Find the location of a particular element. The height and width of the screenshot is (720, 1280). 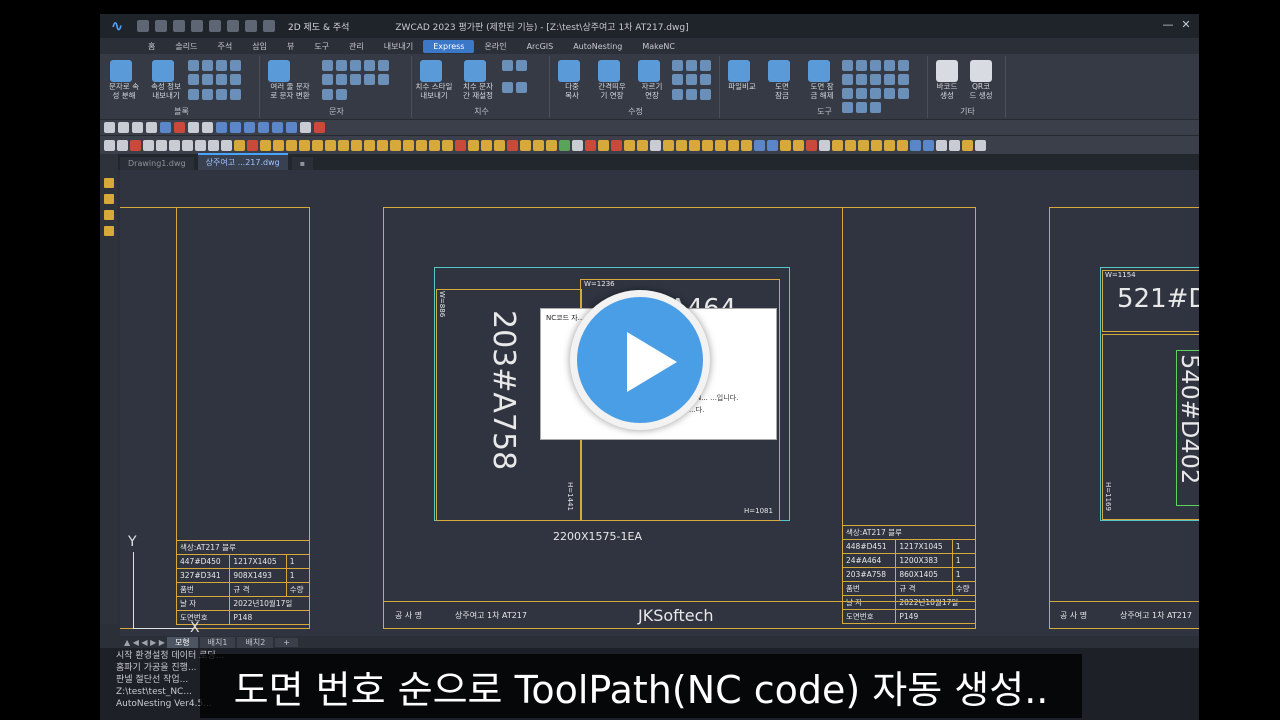

play-button is located at coordinates (640, 360).